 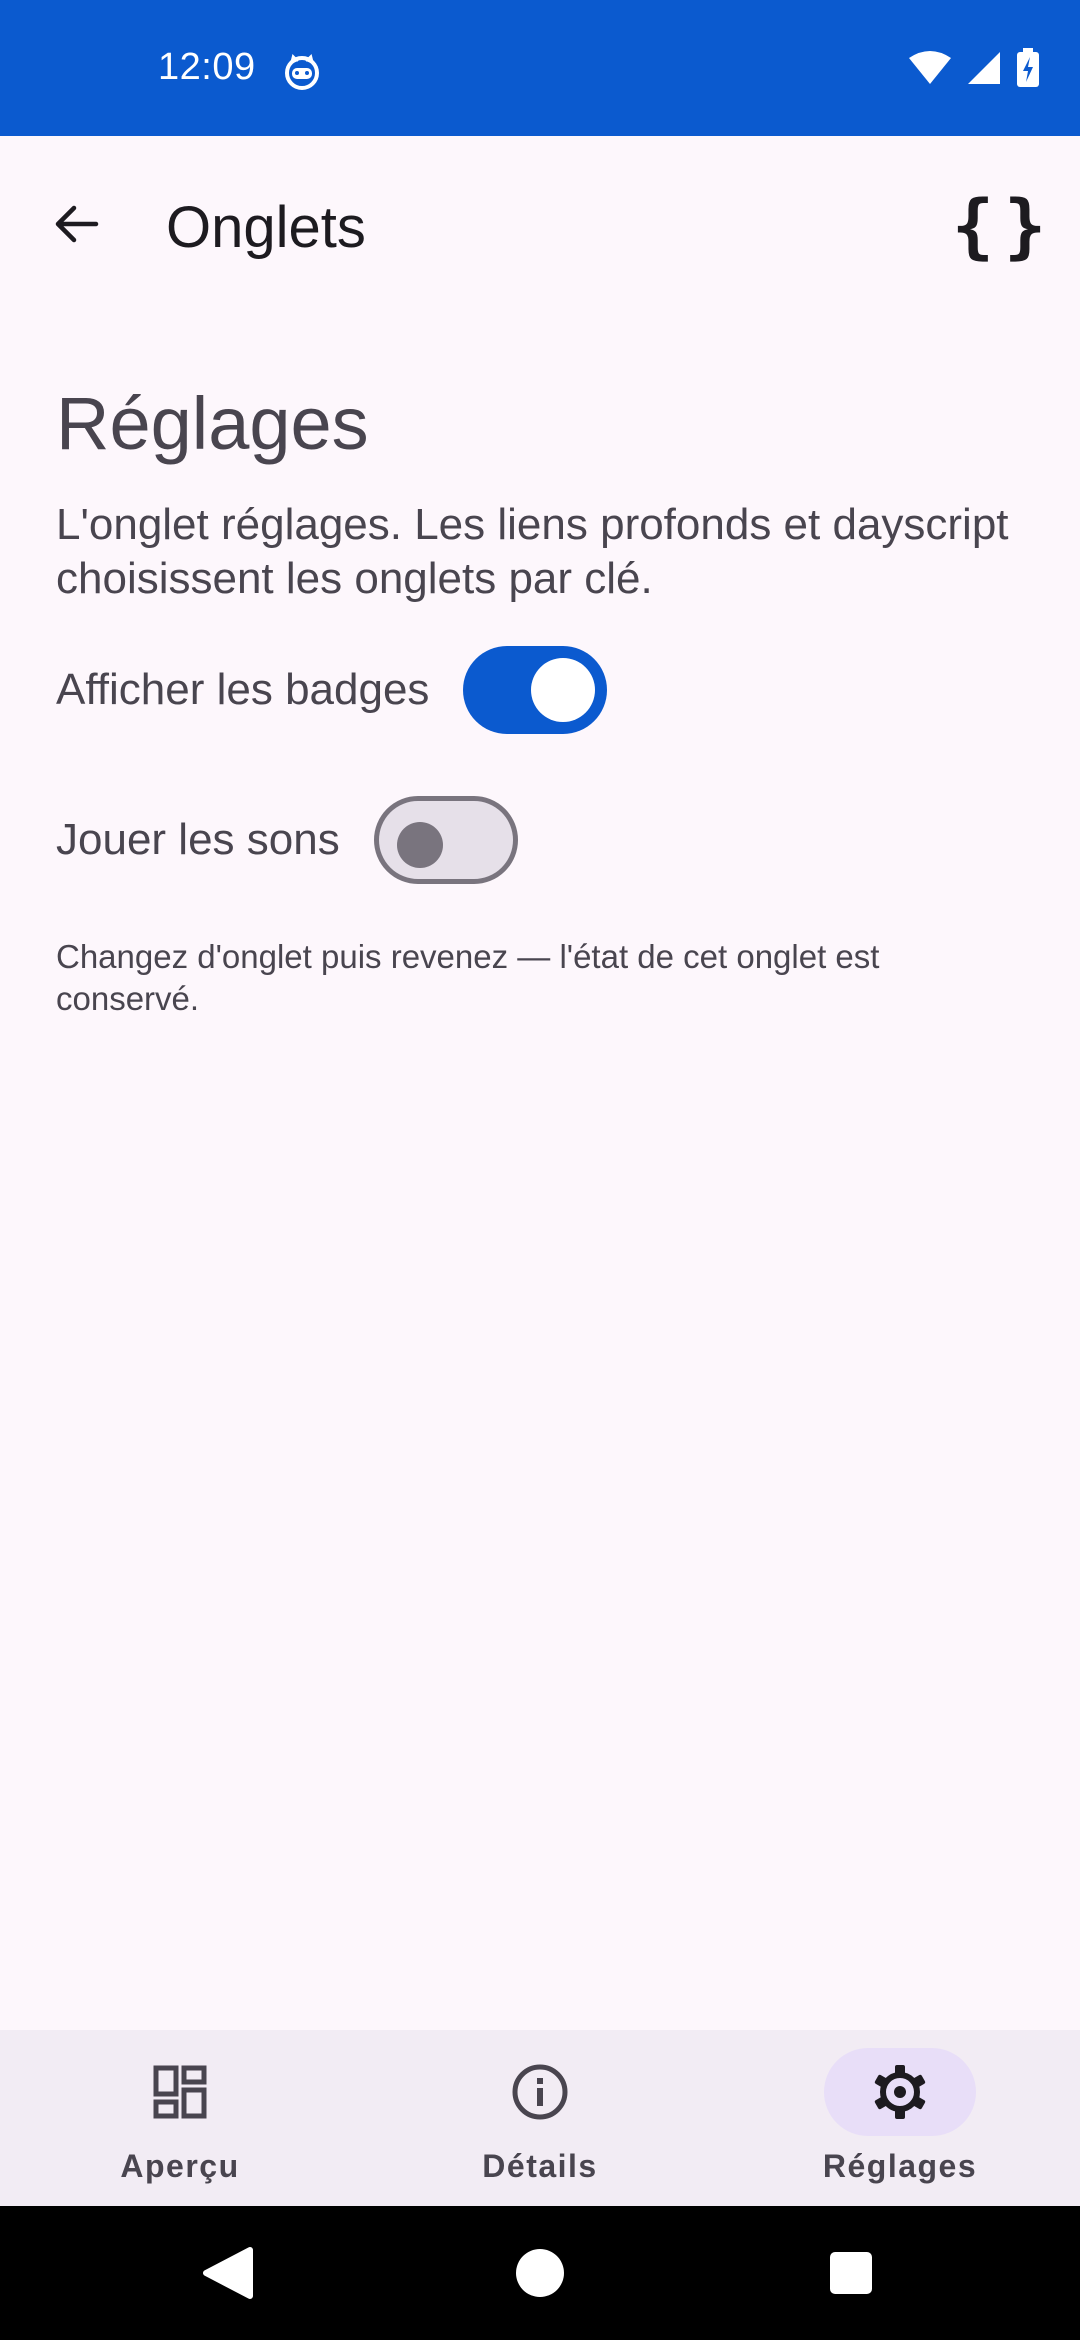 I want to click on arrow-back-icon, so click(x=76, y=226).